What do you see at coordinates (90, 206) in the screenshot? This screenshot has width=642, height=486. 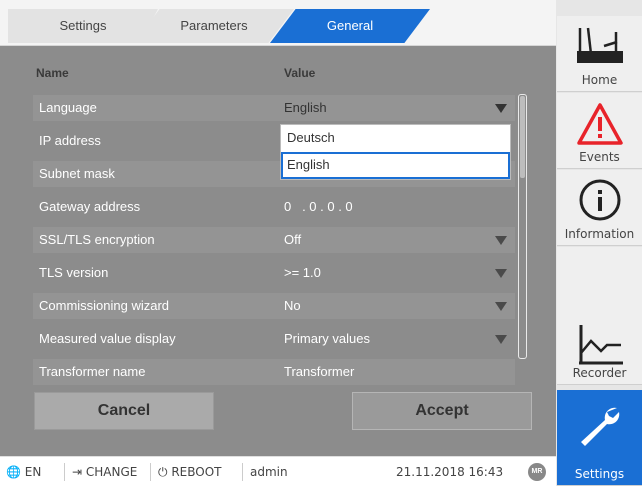 I see `row-label: Gateway address` at bounding box center [90, 206].